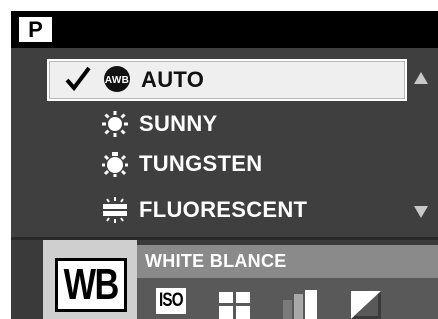  What do you see at coordinates (201, 163) in the screenshot?
I see `menu-item-label: TUNGSTEN` at bounding box center [201, 163].